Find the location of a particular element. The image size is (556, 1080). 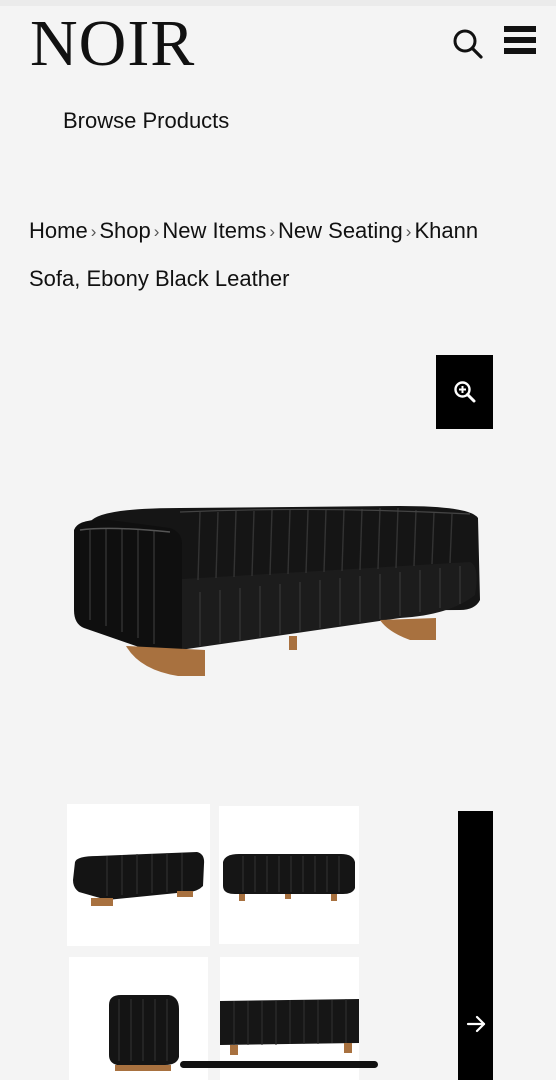

hamburger-menu-icon is located at coordinates (520, 42).